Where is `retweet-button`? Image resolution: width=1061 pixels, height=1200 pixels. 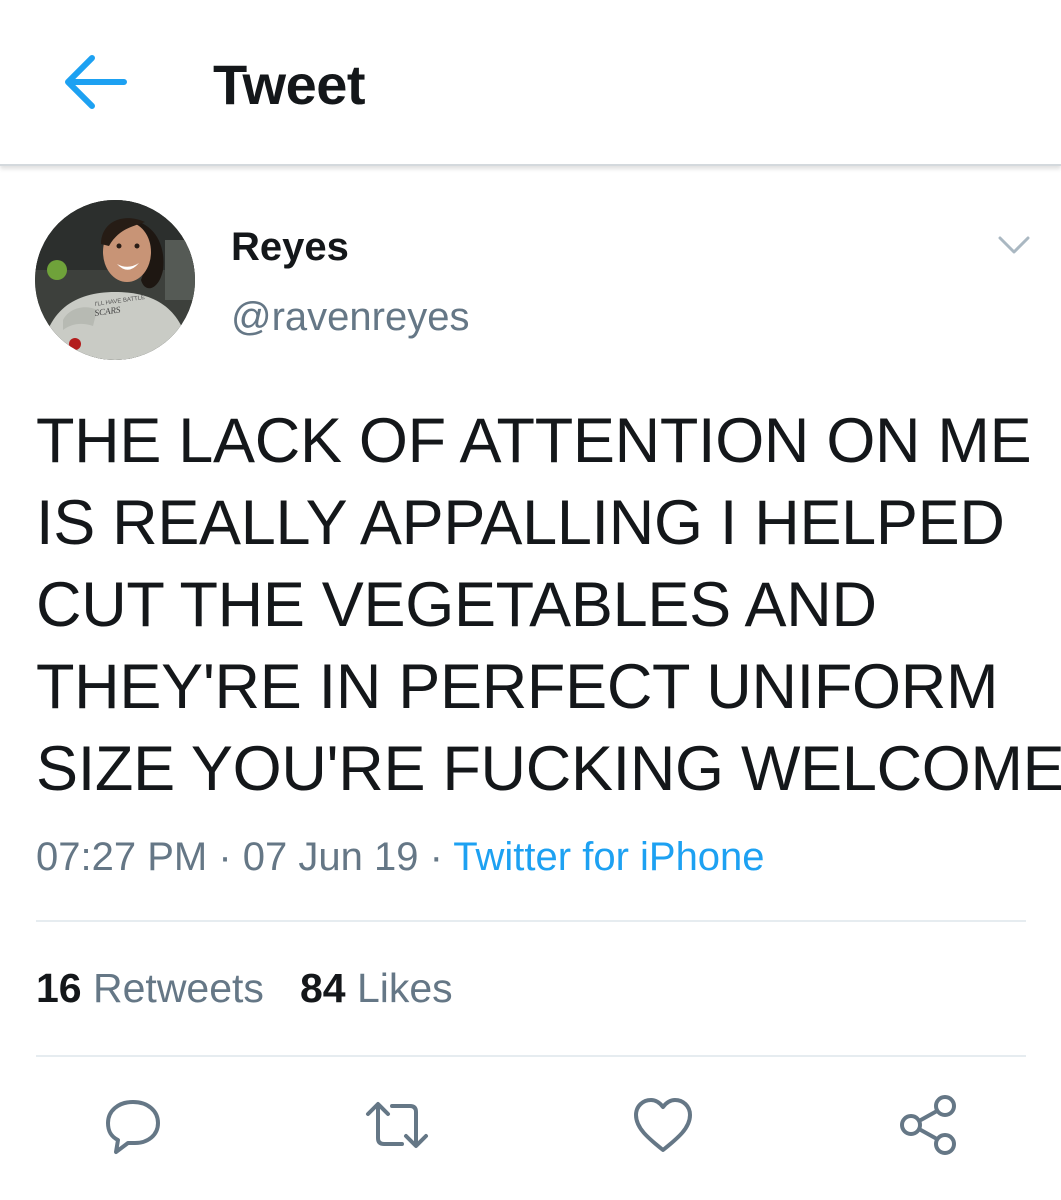 retweet-button is located at coordinates (397, 1125).